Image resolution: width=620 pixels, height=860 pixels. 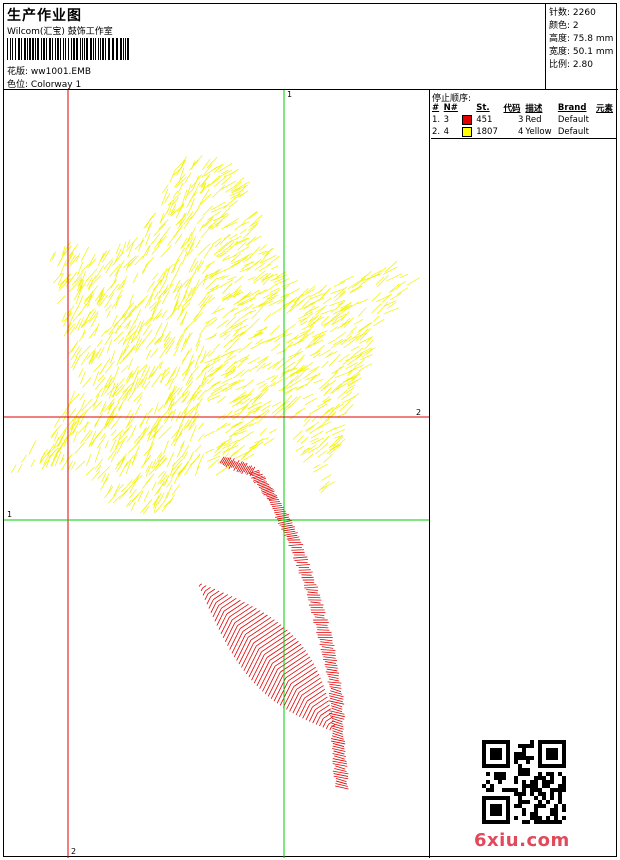 I want to click on company-name: Wilcom(汇宝) 鼓饰工作室, so click(x=60, y=32).